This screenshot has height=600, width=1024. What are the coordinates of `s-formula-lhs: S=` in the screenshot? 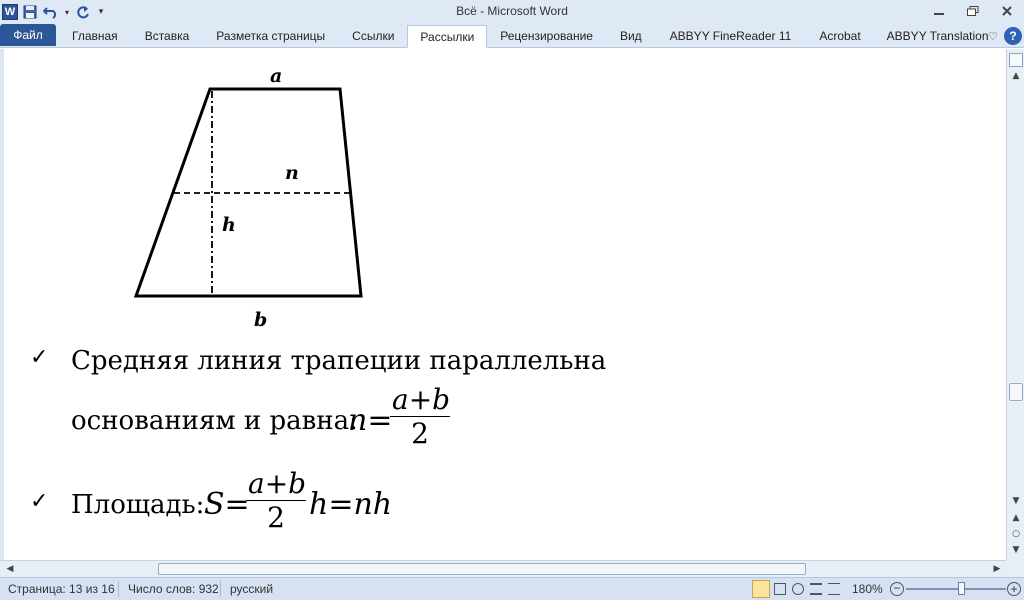 It's located at (227, 504).